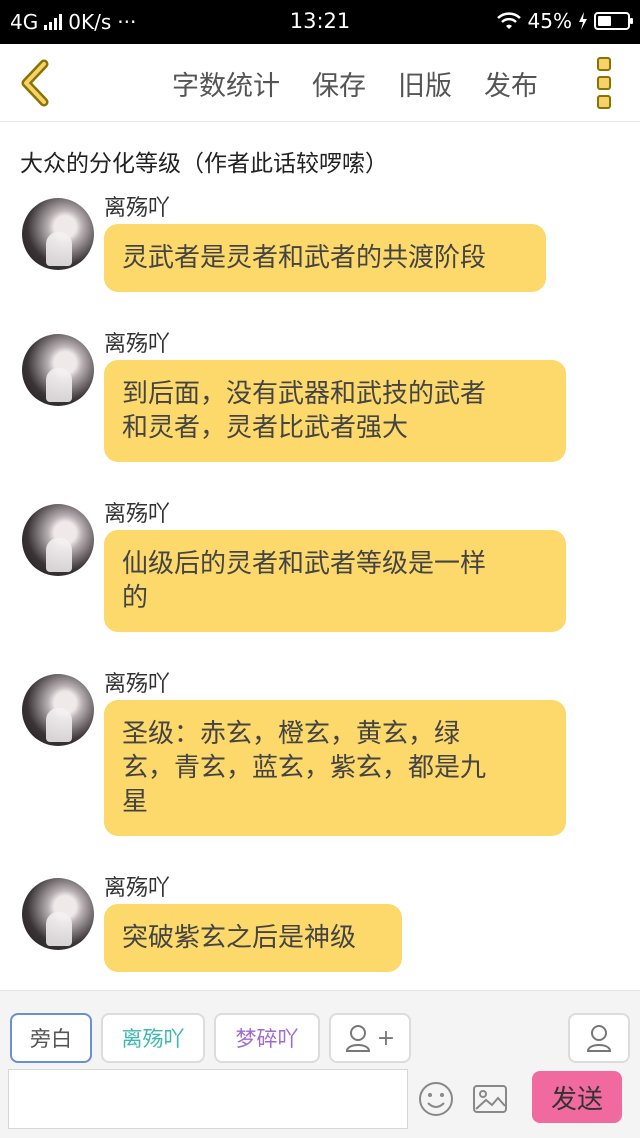 The width and height of the screenshot is (640, 1138). What do you see at coordinates (549, 21) in the screenshot?
I see `battery-percent: 45%` at bounding box center [549, 21].